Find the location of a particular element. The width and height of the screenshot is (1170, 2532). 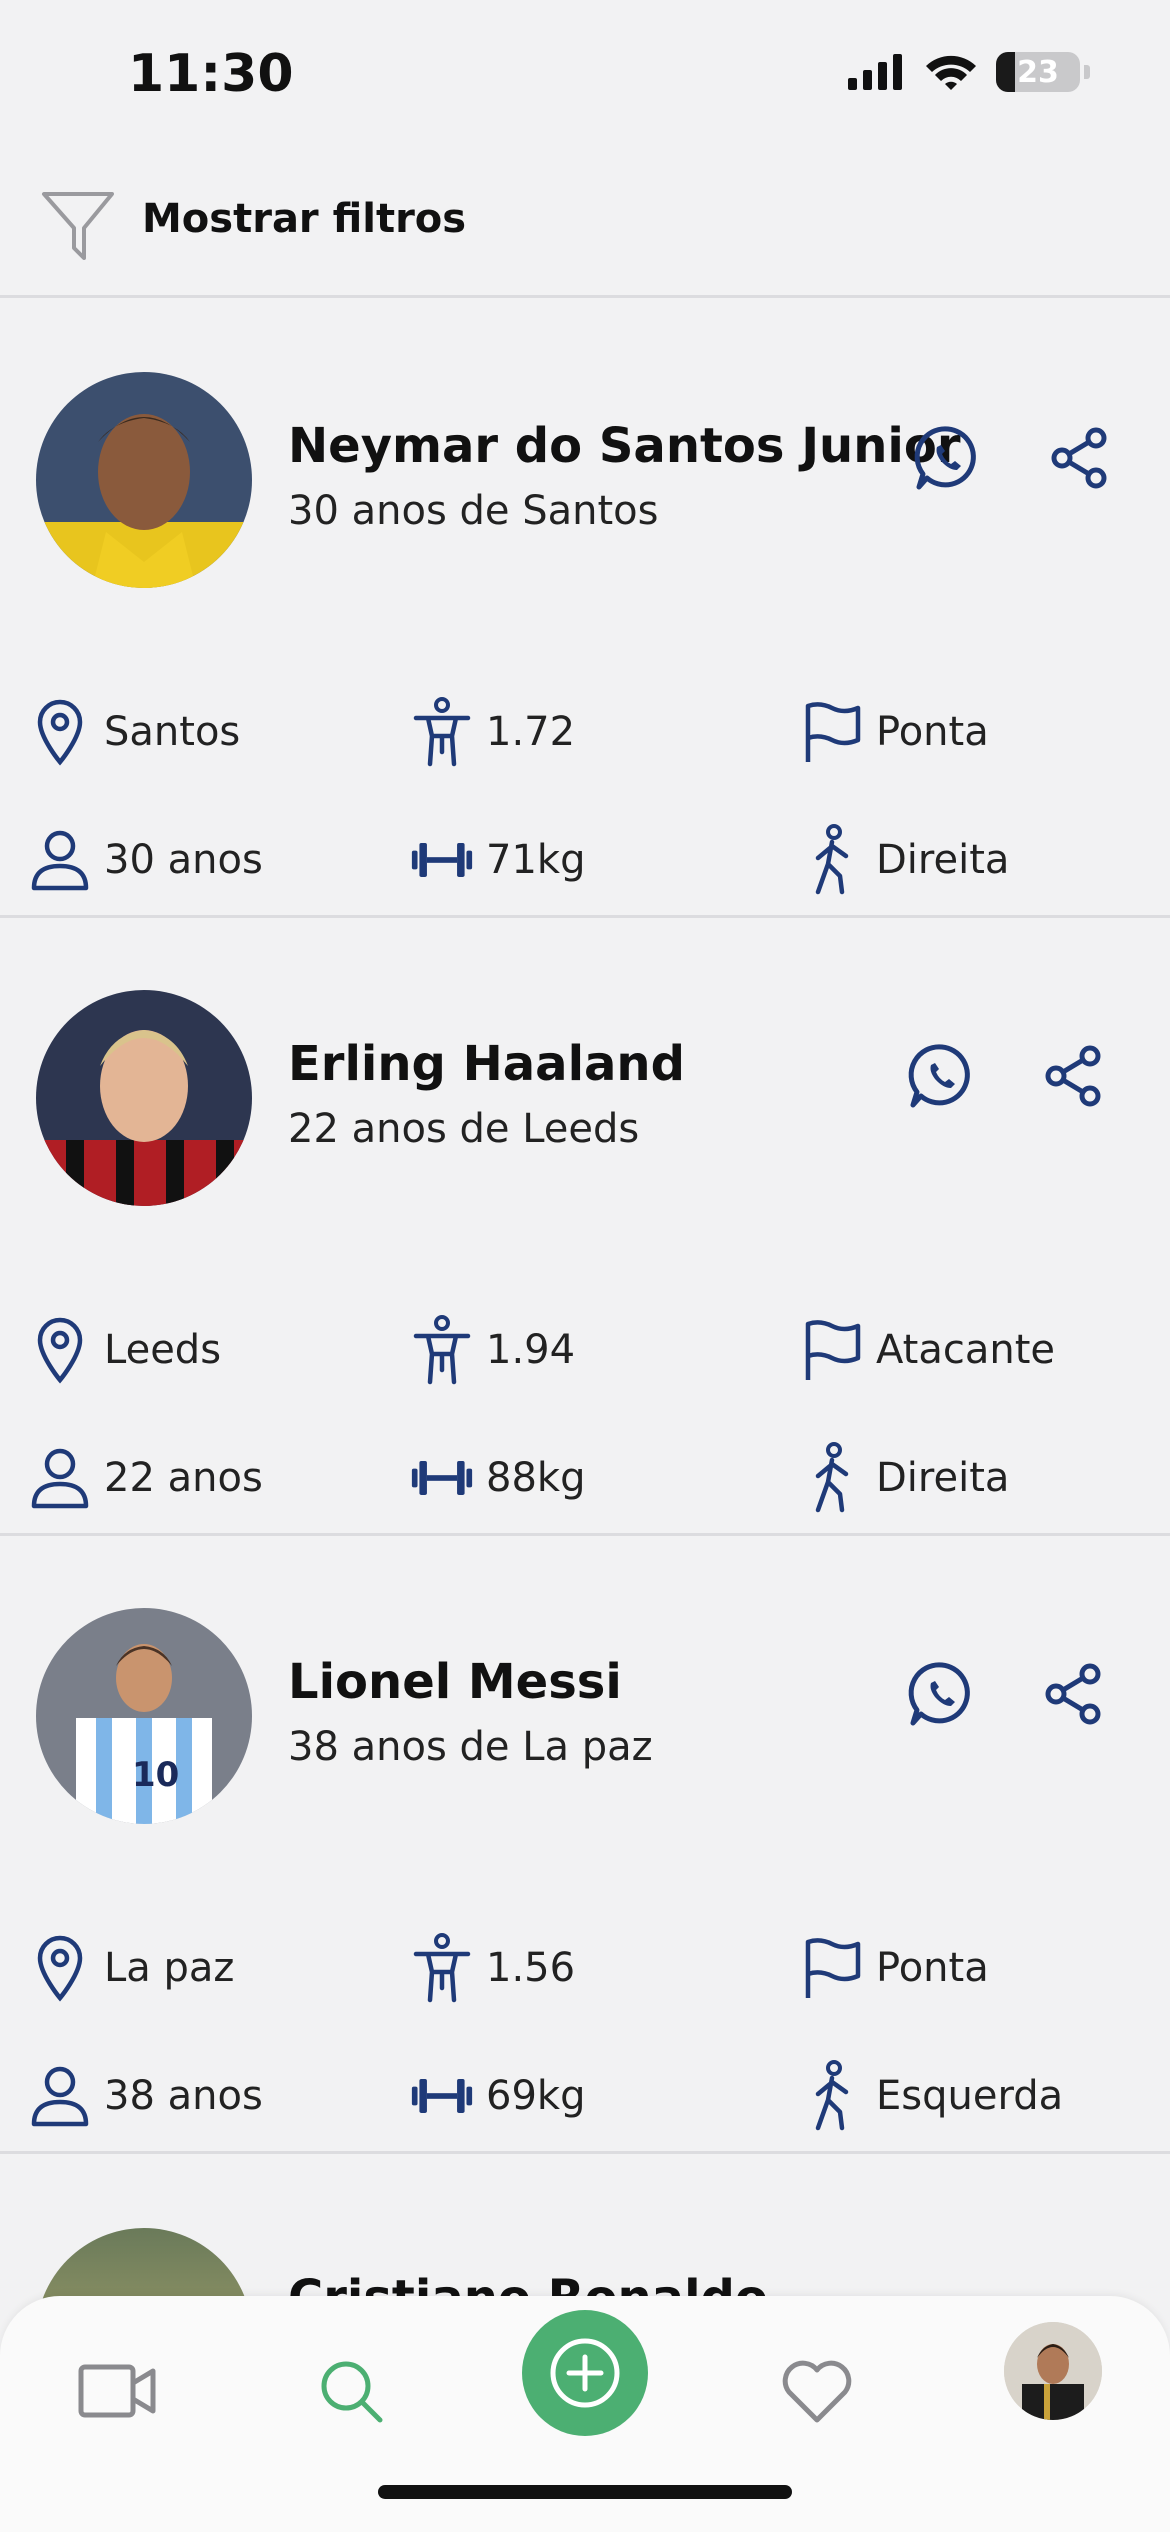

stat-weight: 69kg is located at coordinates (497, 2096).